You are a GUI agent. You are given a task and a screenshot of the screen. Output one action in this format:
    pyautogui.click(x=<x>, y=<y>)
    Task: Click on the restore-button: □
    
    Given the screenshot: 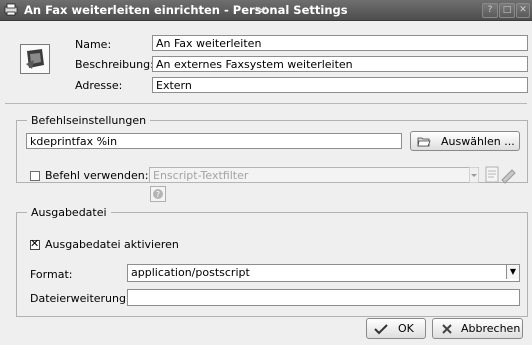 What is the action you would take?
    pyautogui.click(x=507, y=10)
    